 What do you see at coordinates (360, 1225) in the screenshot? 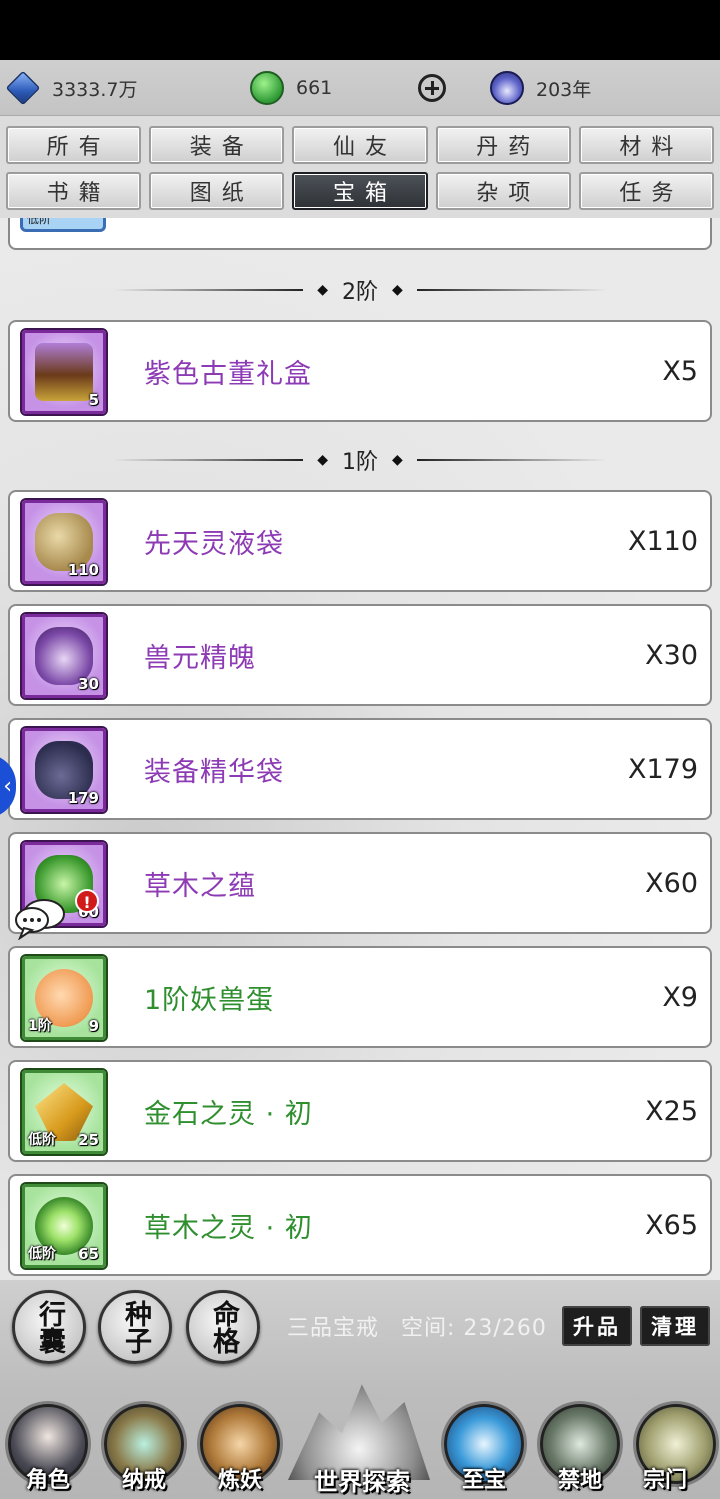
I see `list-item: 低阶 65 草木之灵 · 初 X65` at bounding box center [360, 1225].